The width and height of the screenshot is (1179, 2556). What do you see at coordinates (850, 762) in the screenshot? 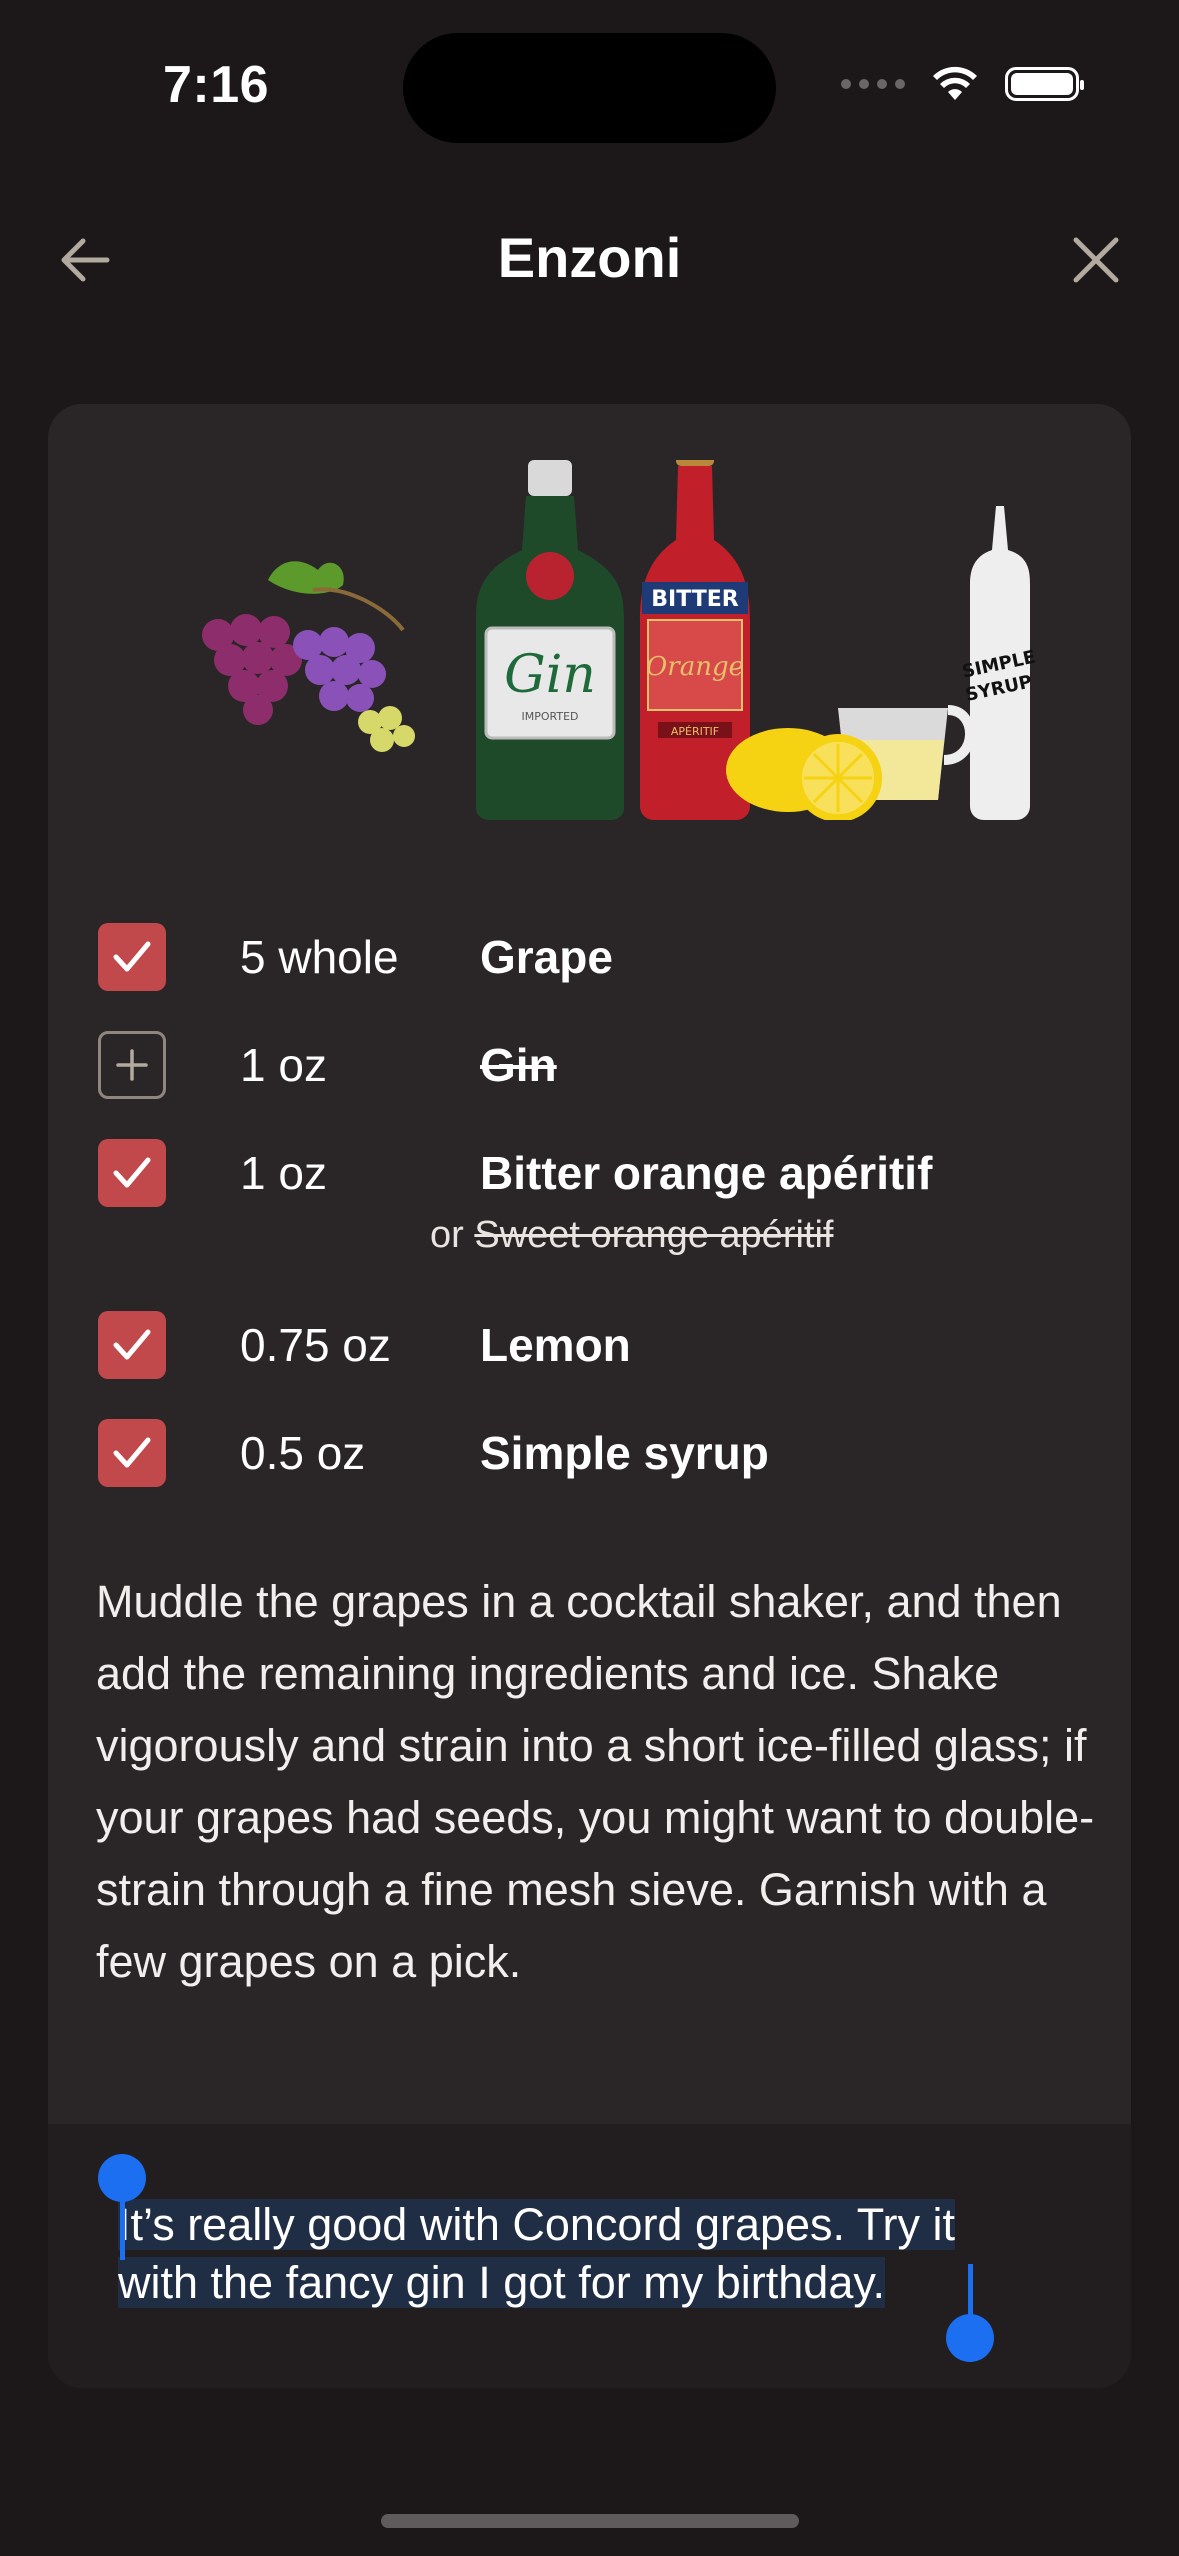
I see `lemon-juice-image` at bounding box center [850, 762].